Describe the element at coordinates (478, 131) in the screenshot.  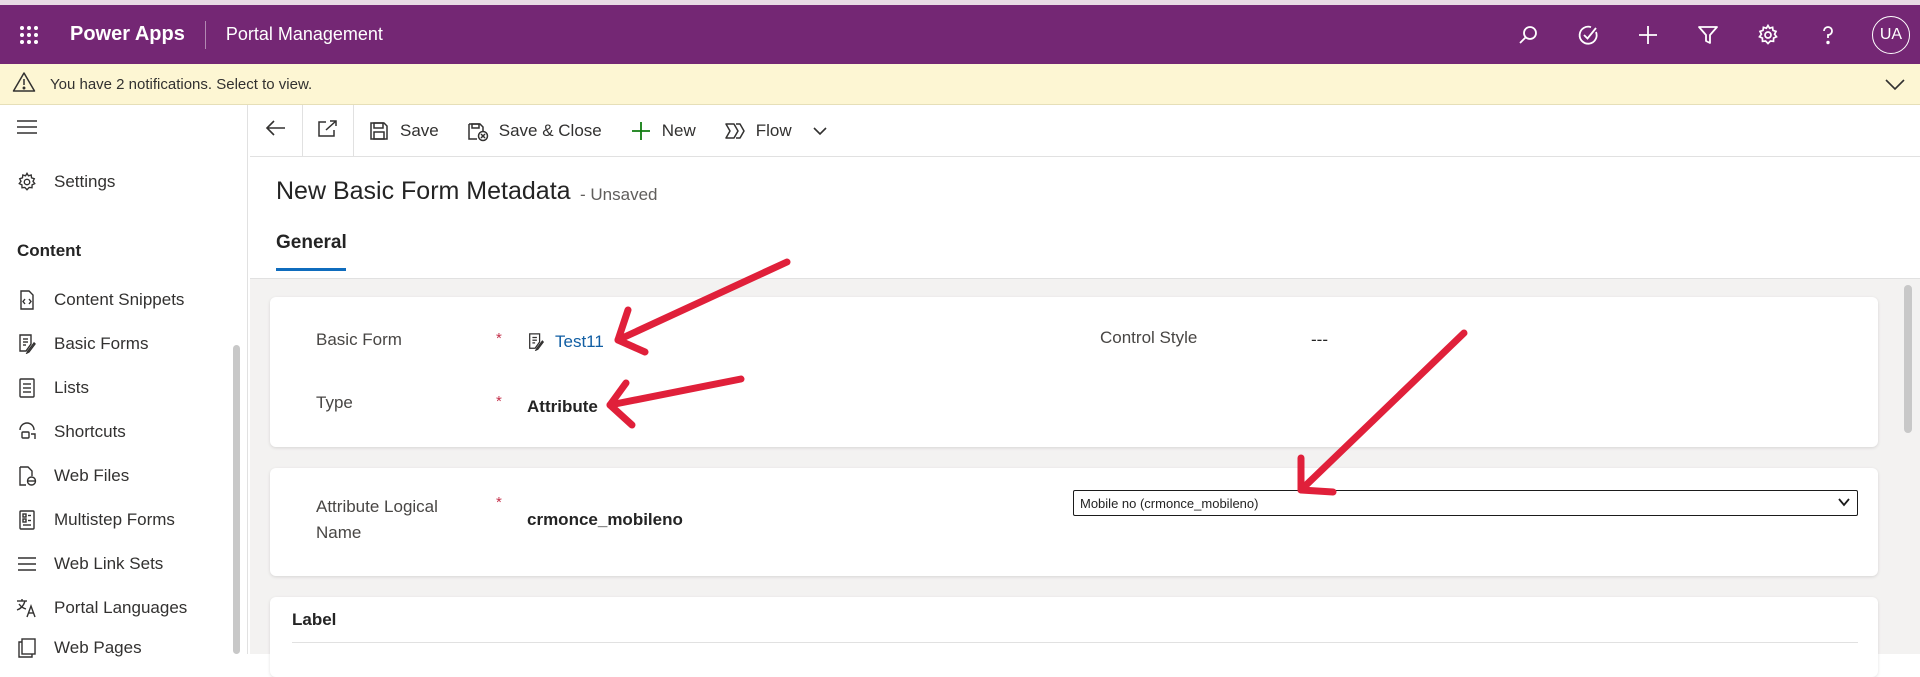
I see `save-close-icon` at that location.